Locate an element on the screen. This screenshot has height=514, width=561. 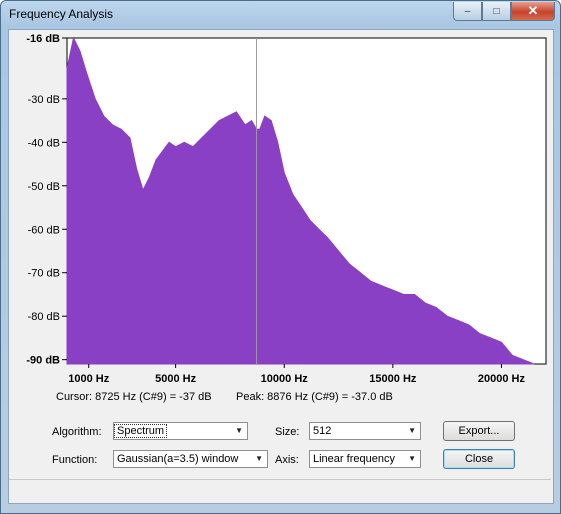
function-value: Gaussian(a=3.5) window is located at coordinates (178, 459).